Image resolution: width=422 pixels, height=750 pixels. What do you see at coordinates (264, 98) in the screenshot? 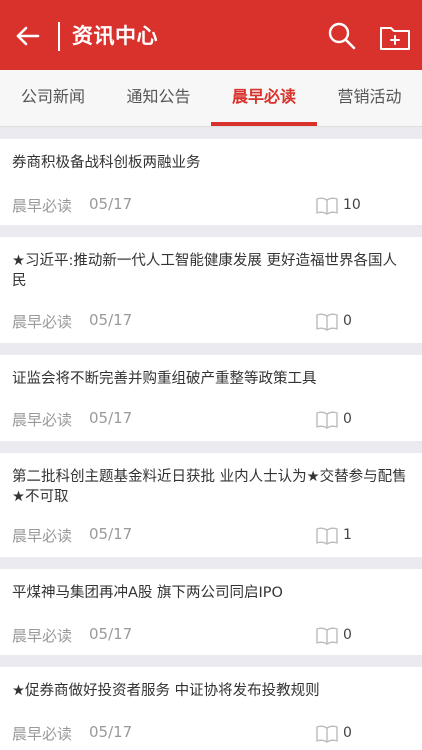
I see `tab-morning-reading: 晨早必读` at bounding box center [264, 98].